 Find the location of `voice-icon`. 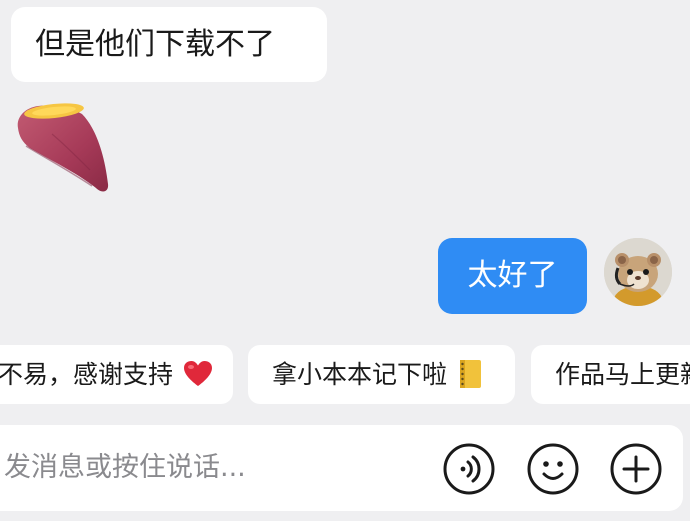

voice-icon is located at coordinates (469, 469).